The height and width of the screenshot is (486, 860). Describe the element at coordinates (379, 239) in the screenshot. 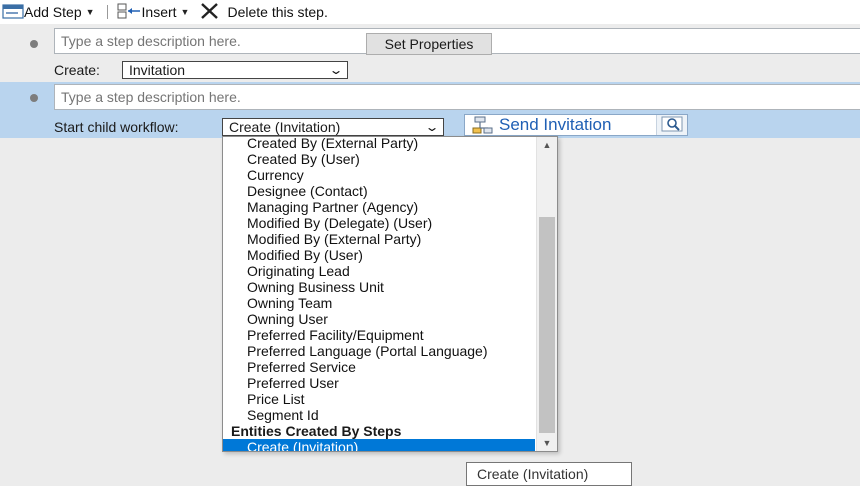

I see `dropdown-option: Modified By (External Party)` at that location.